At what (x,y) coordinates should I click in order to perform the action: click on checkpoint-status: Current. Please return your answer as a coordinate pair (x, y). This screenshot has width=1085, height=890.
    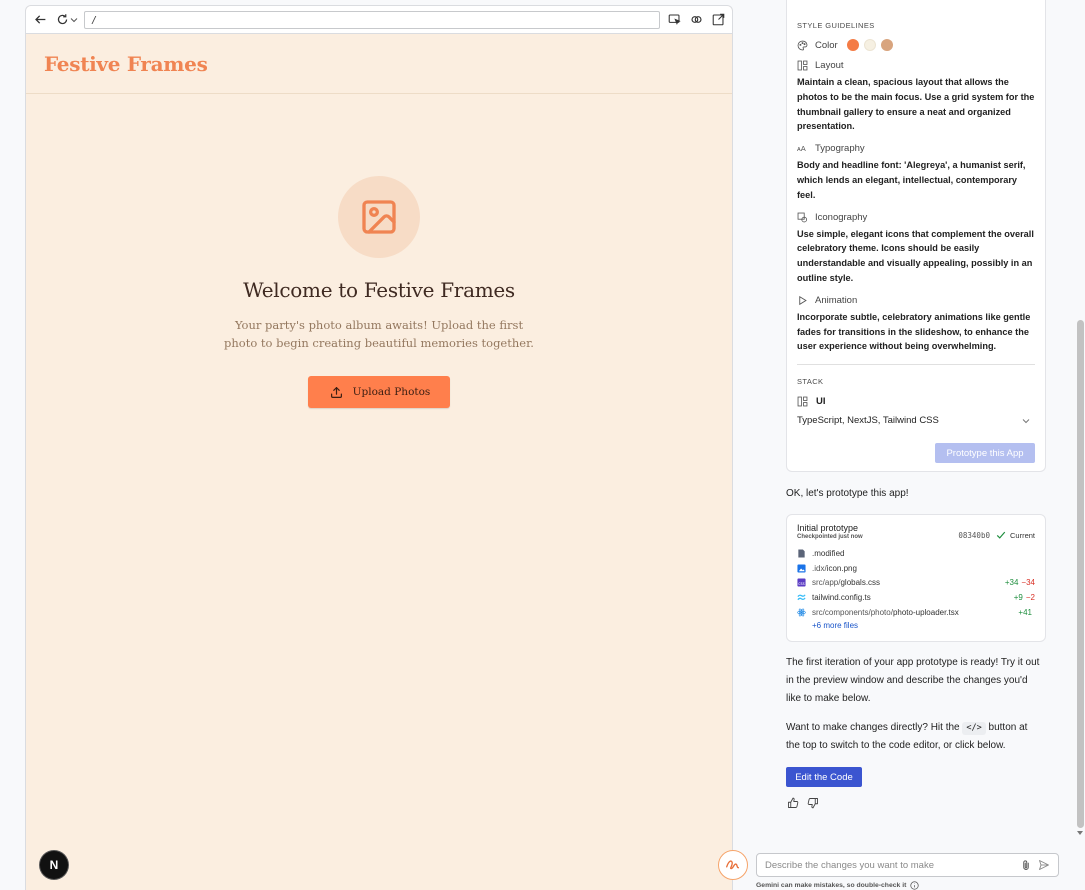
    Looking at the image, I should click on (1022, 535).